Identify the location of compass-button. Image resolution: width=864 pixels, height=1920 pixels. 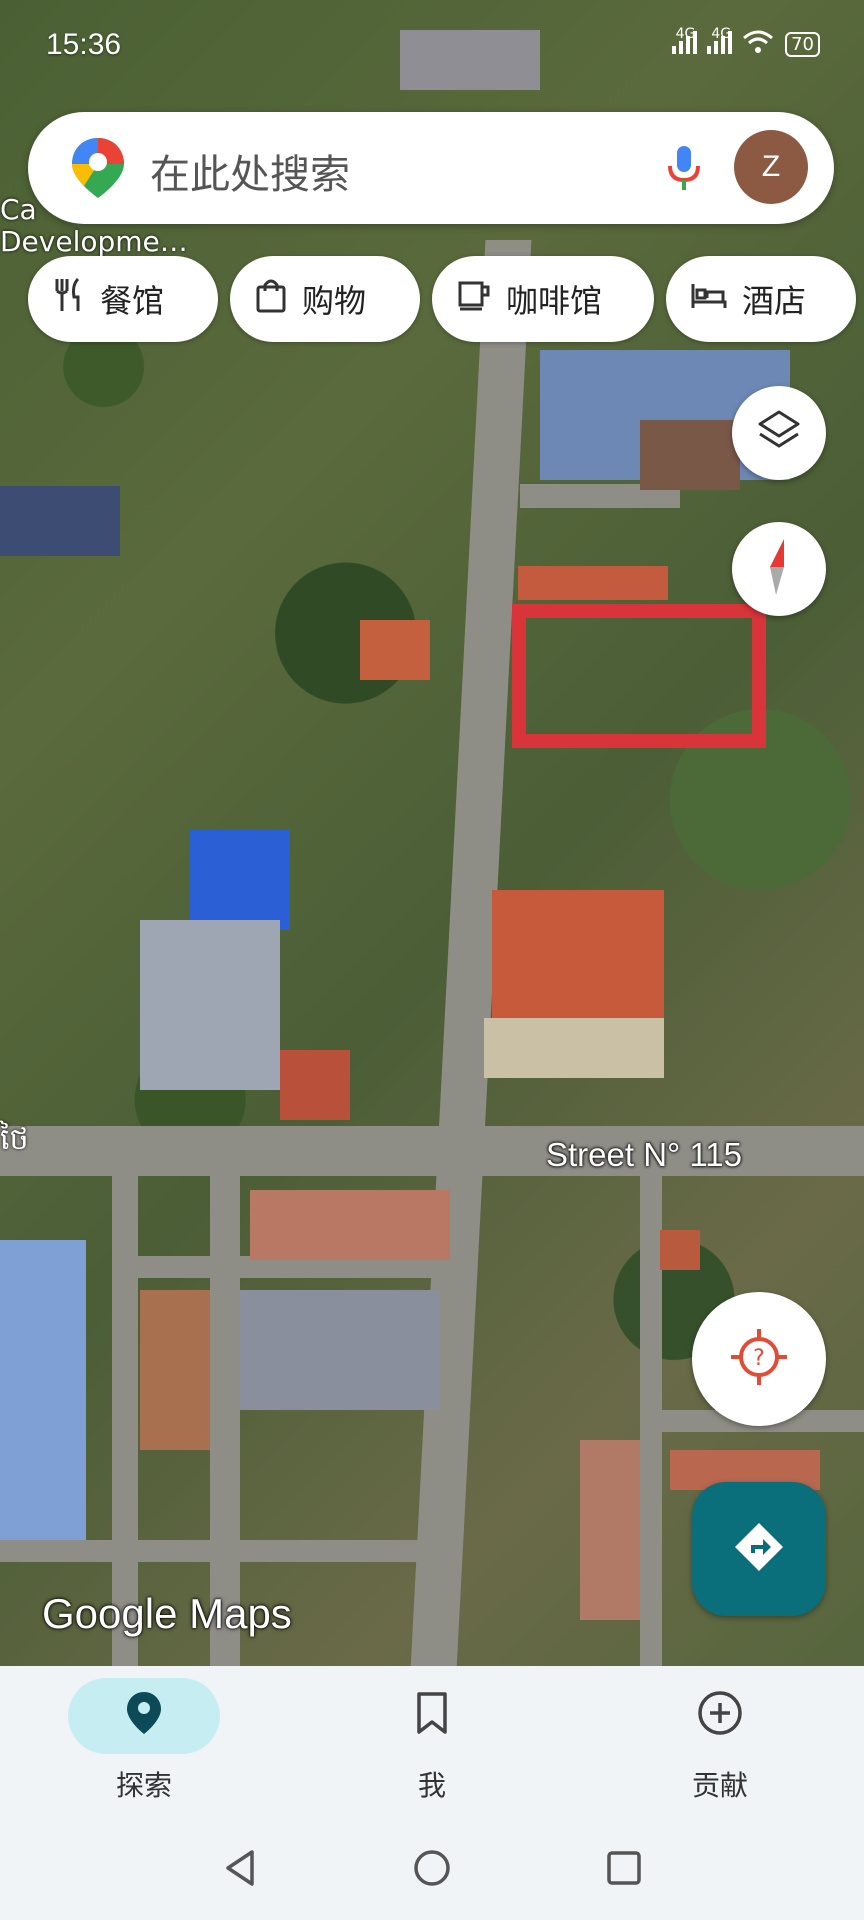
(779, 569).